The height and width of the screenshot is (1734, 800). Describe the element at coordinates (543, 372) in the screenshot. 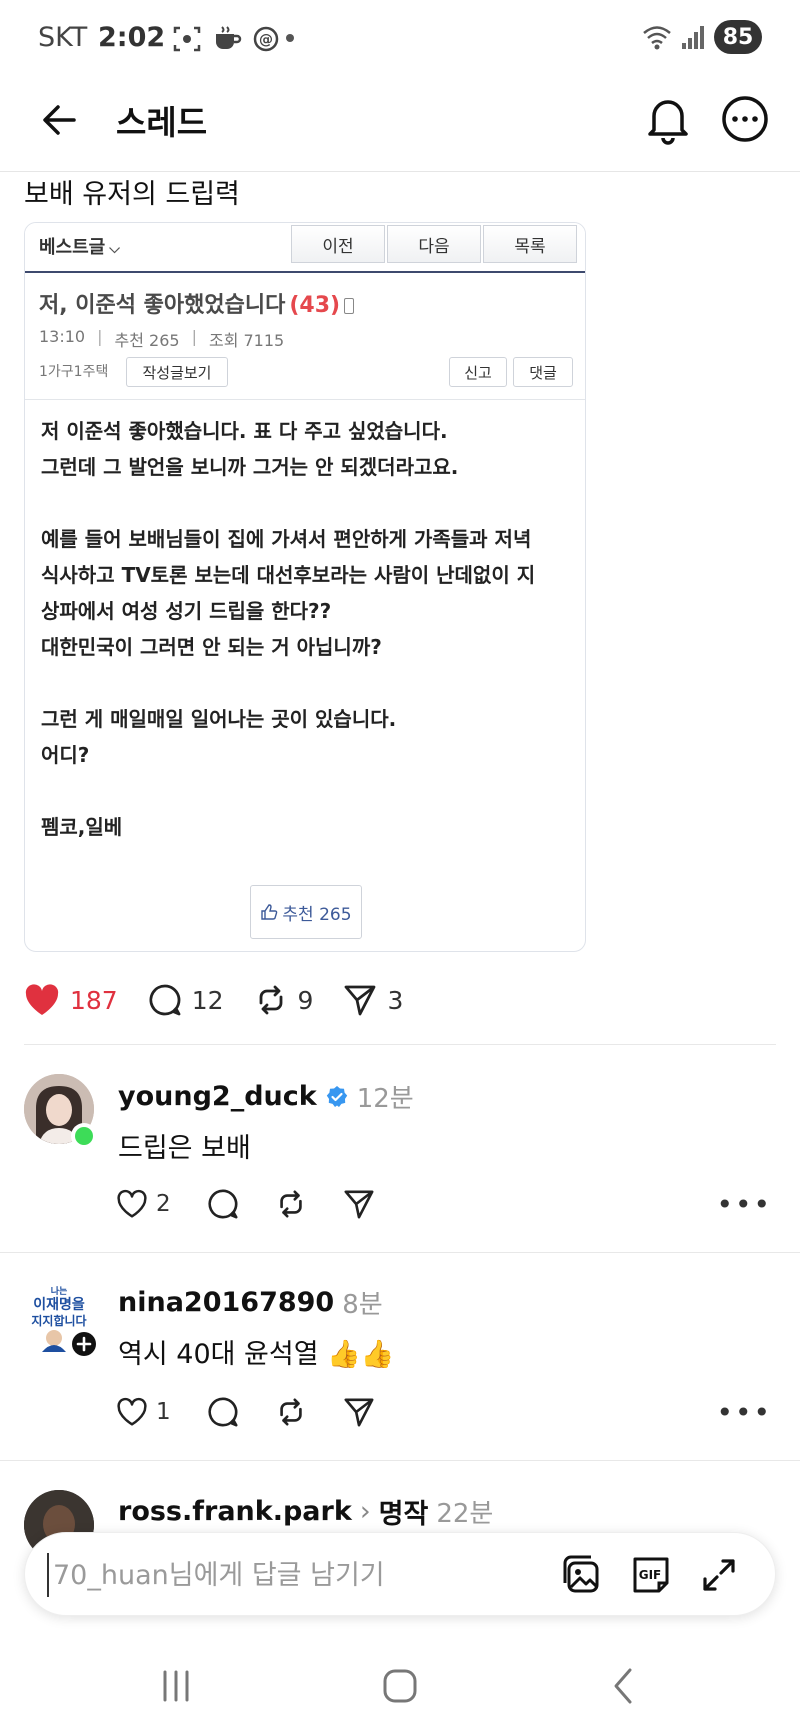

I see `card-reply-button: 댓글` at that location.